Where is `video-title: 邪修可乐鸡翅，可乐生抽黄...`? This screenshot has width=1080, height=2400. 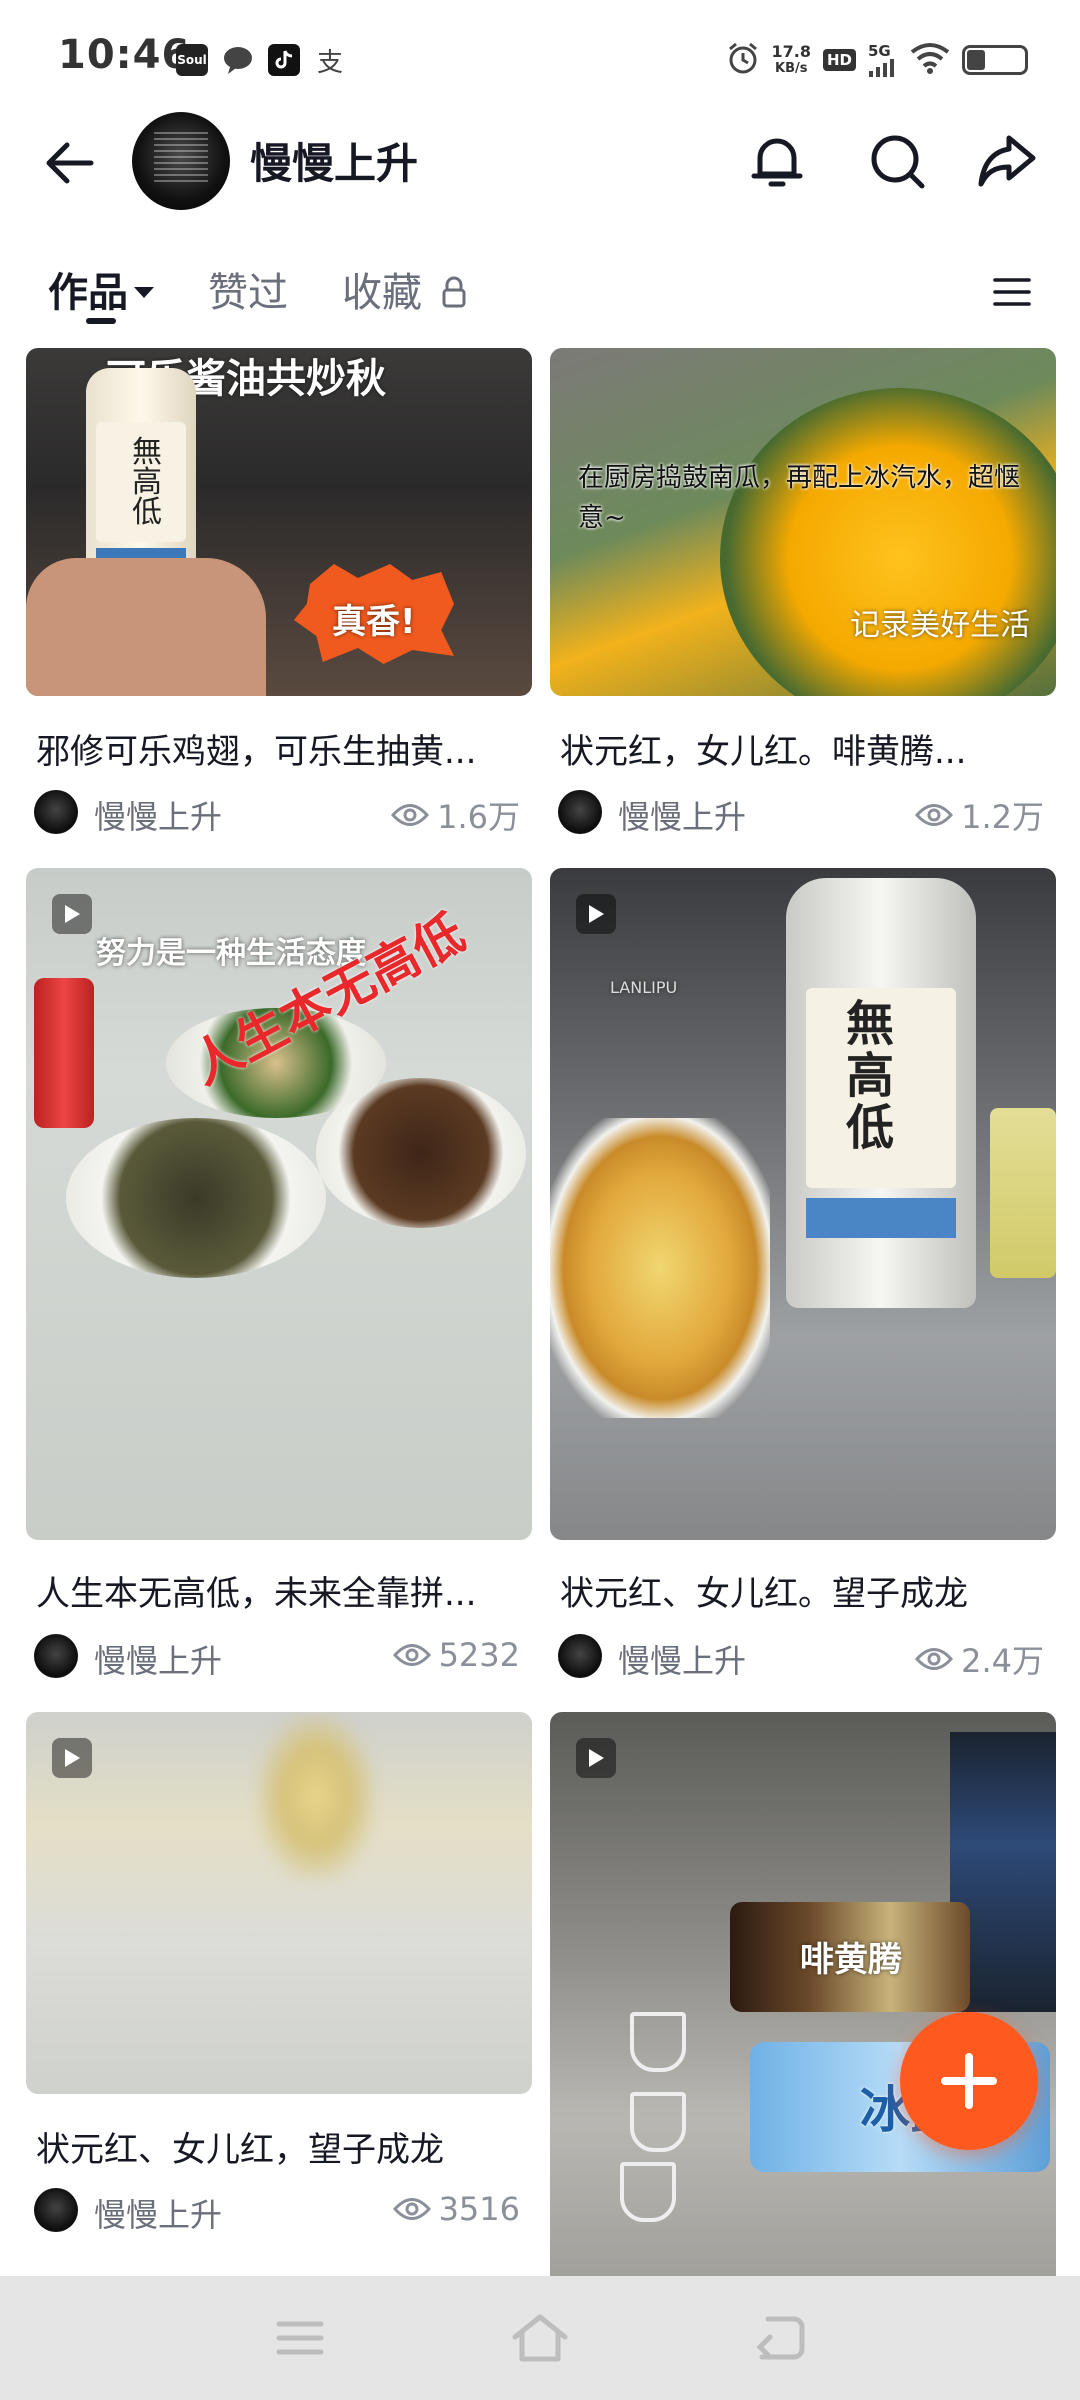
video-title: 邪修可乐鸡翅，可乐生抽黄... is located at coordinates (256, 752).